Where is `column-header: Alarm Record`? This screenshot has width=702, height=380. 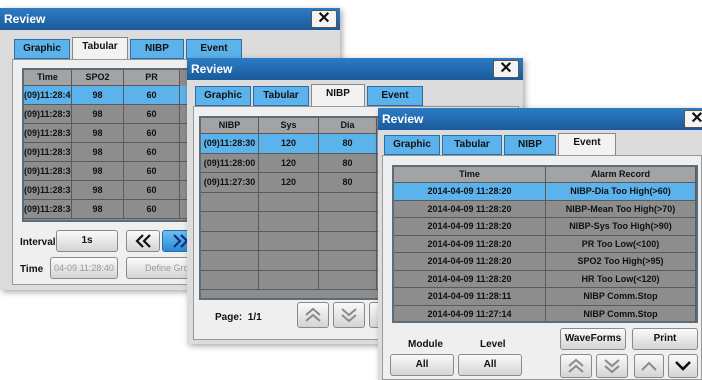
column-header: Alarm Record is located at coordinates (621, 175).